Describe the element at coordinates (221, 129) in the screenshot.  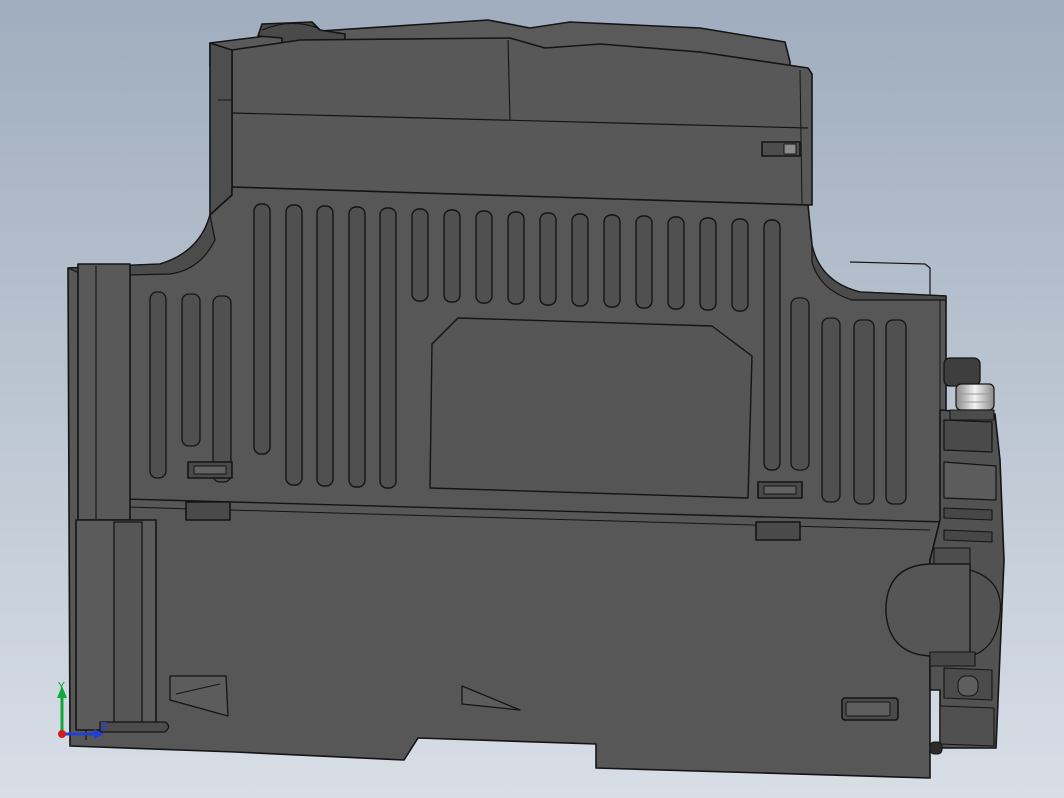
I see `upper-cover-side` at that location.